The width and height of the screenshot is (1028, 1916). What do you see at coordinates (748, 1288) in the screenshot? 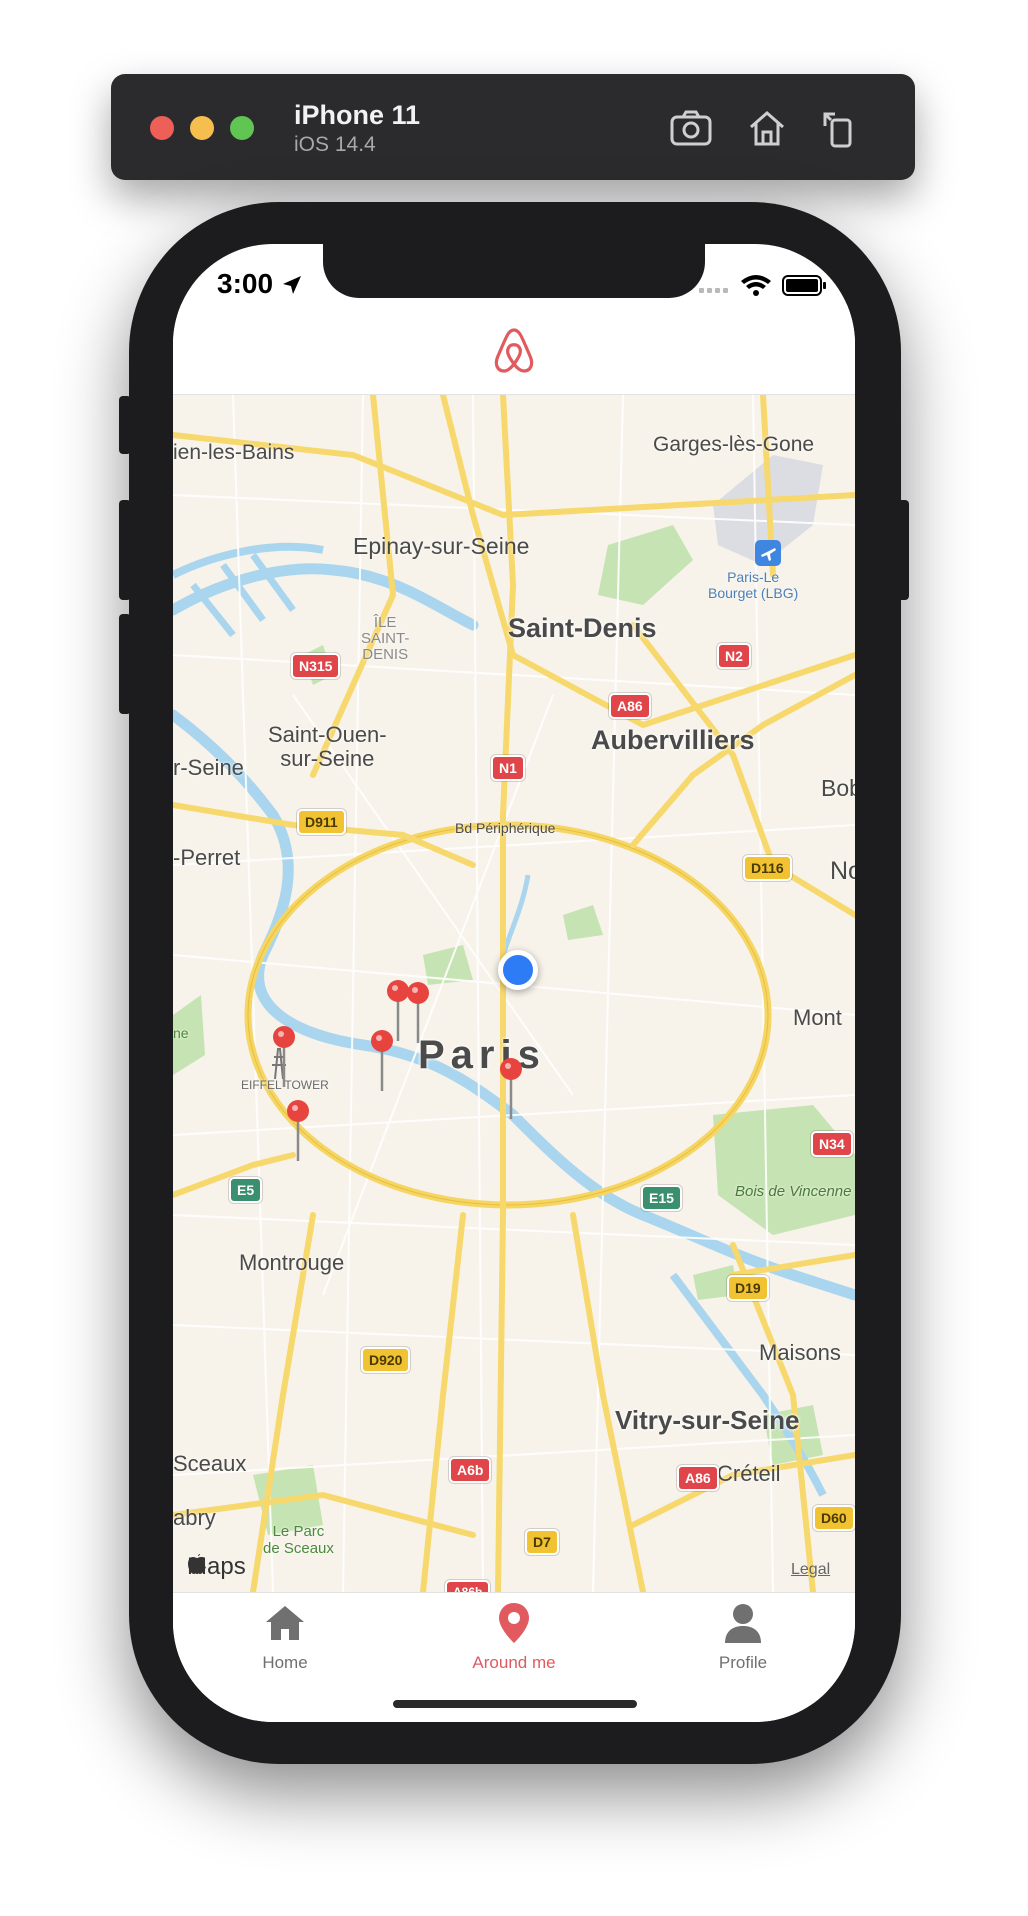
I see `road-shield-d19: D19` at bounding box center [748, 1288].